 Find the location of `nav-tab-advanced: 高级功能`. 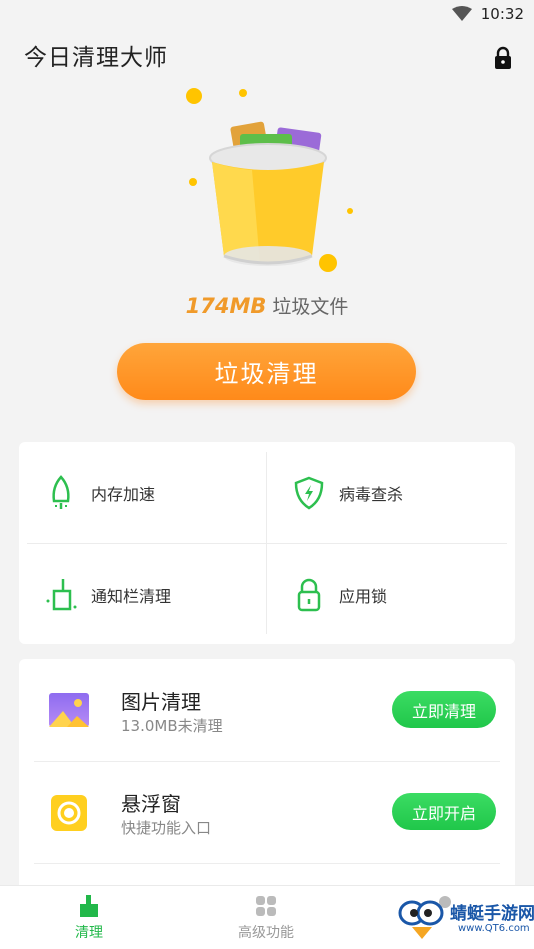

nav-tab-advanced: 高级功能 is located at coordinates (266, 918).